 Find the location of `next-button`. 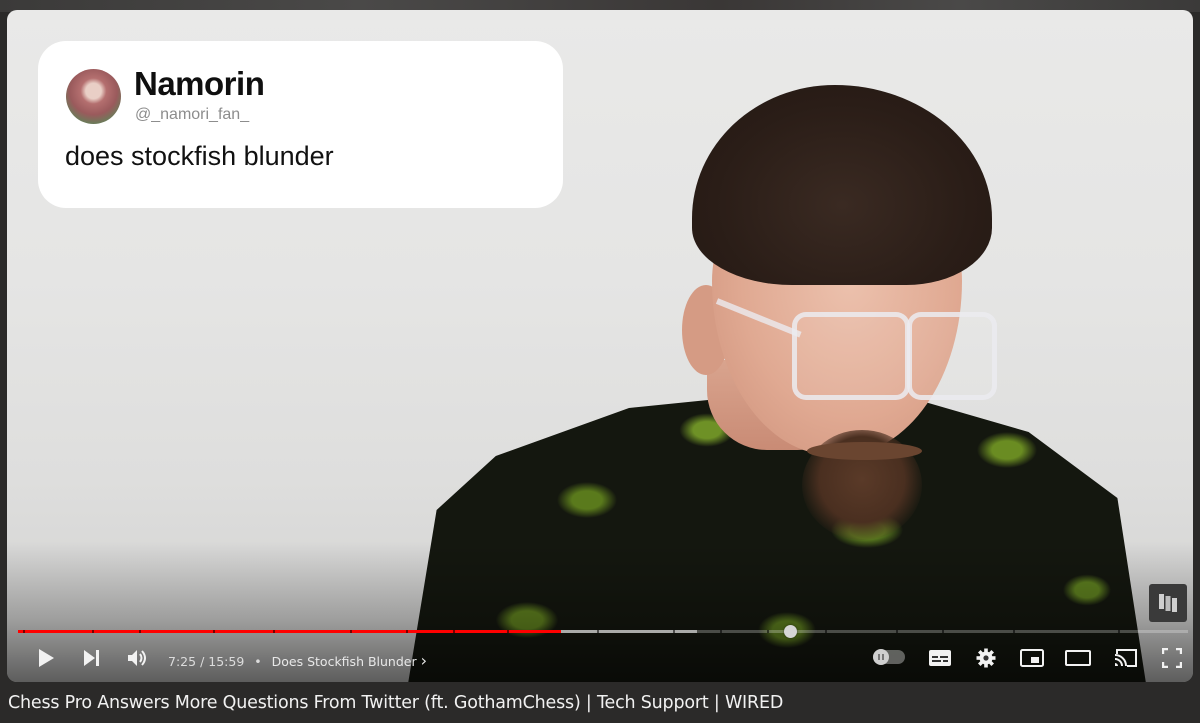

next-button is located at coordinates (92, 658).